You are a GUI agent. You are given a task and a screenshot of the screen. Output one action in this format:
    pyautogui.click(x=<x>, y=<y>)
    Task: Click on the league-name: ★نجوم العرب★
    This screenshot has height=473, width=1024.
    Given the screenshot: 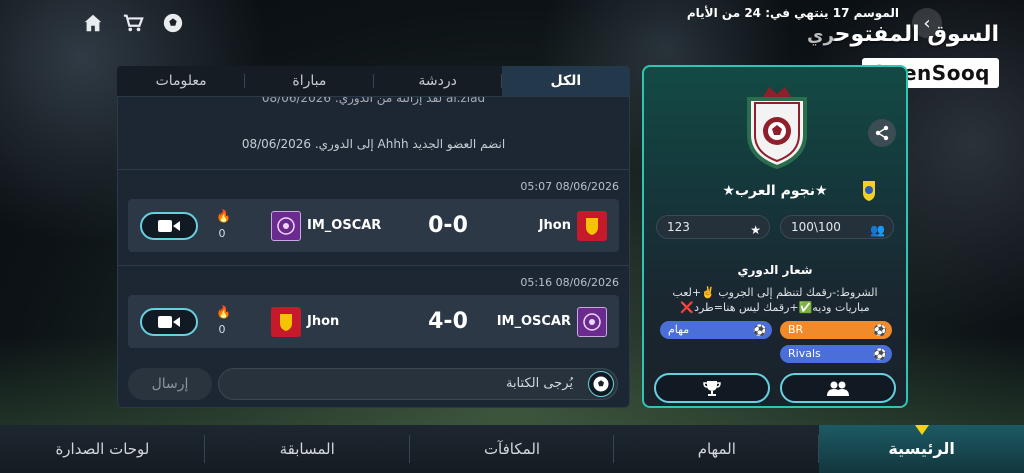 What is the action you would take?
    pyautogui.click(x=775, y=191)
    